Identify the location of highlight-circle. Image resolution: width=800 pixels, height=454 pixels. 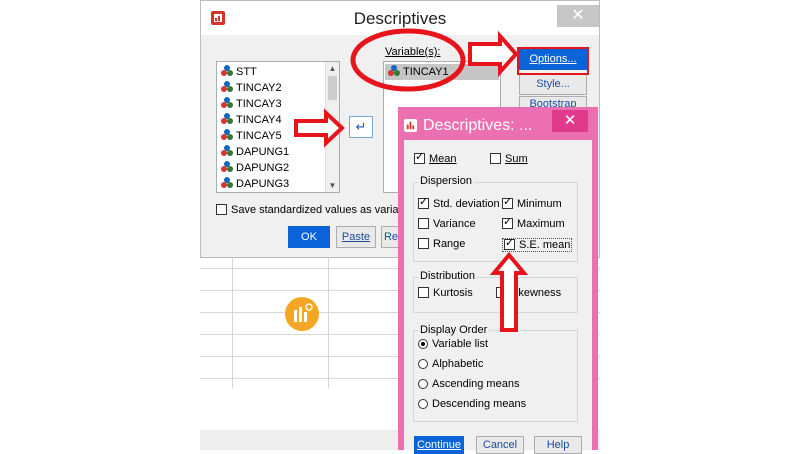
(408, 60).